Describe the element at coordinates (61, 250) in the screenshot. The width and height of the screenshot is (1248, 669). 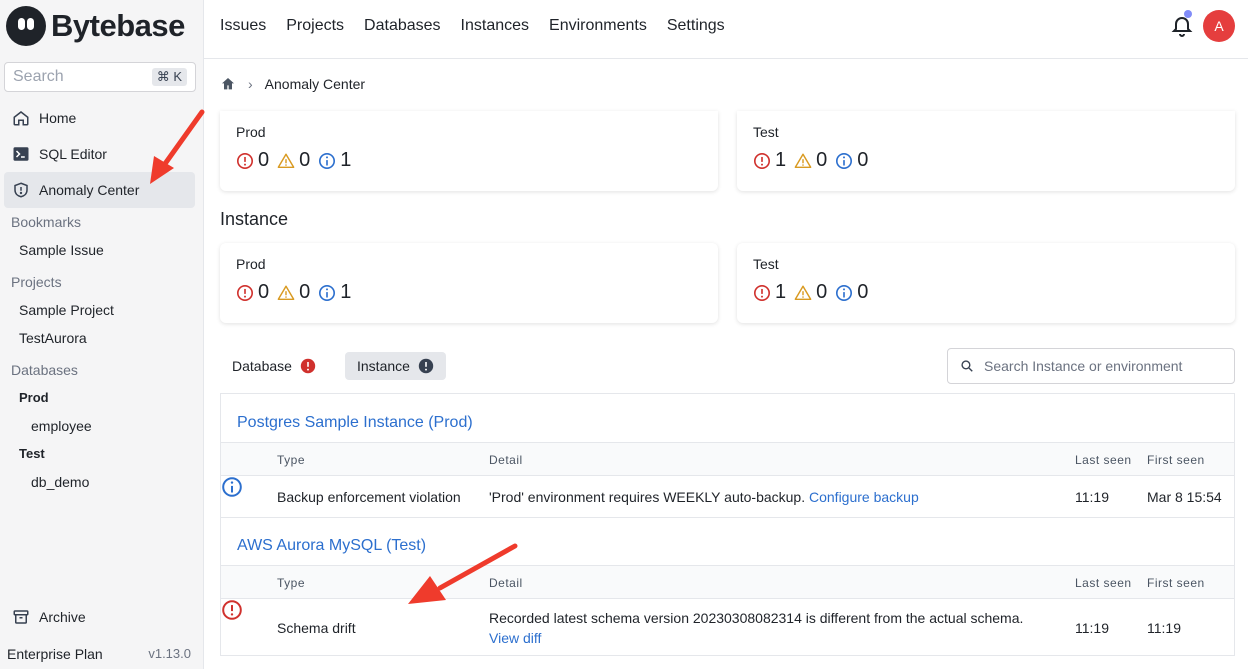
I see `bookmark-item: Sample Issue` at that location.